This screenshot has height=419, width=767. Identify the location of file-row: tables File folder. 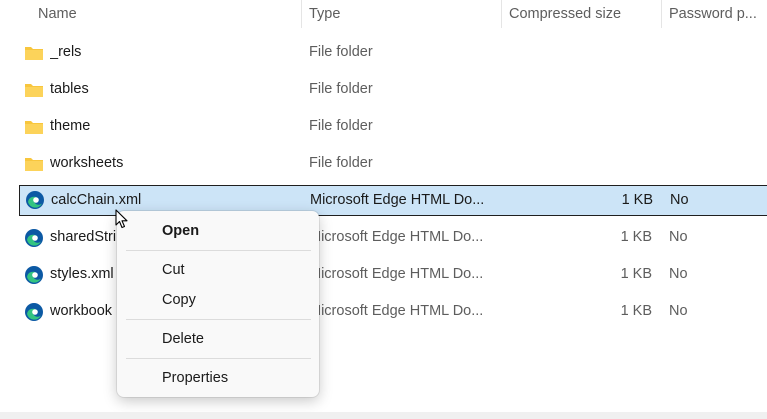
(393, 90).